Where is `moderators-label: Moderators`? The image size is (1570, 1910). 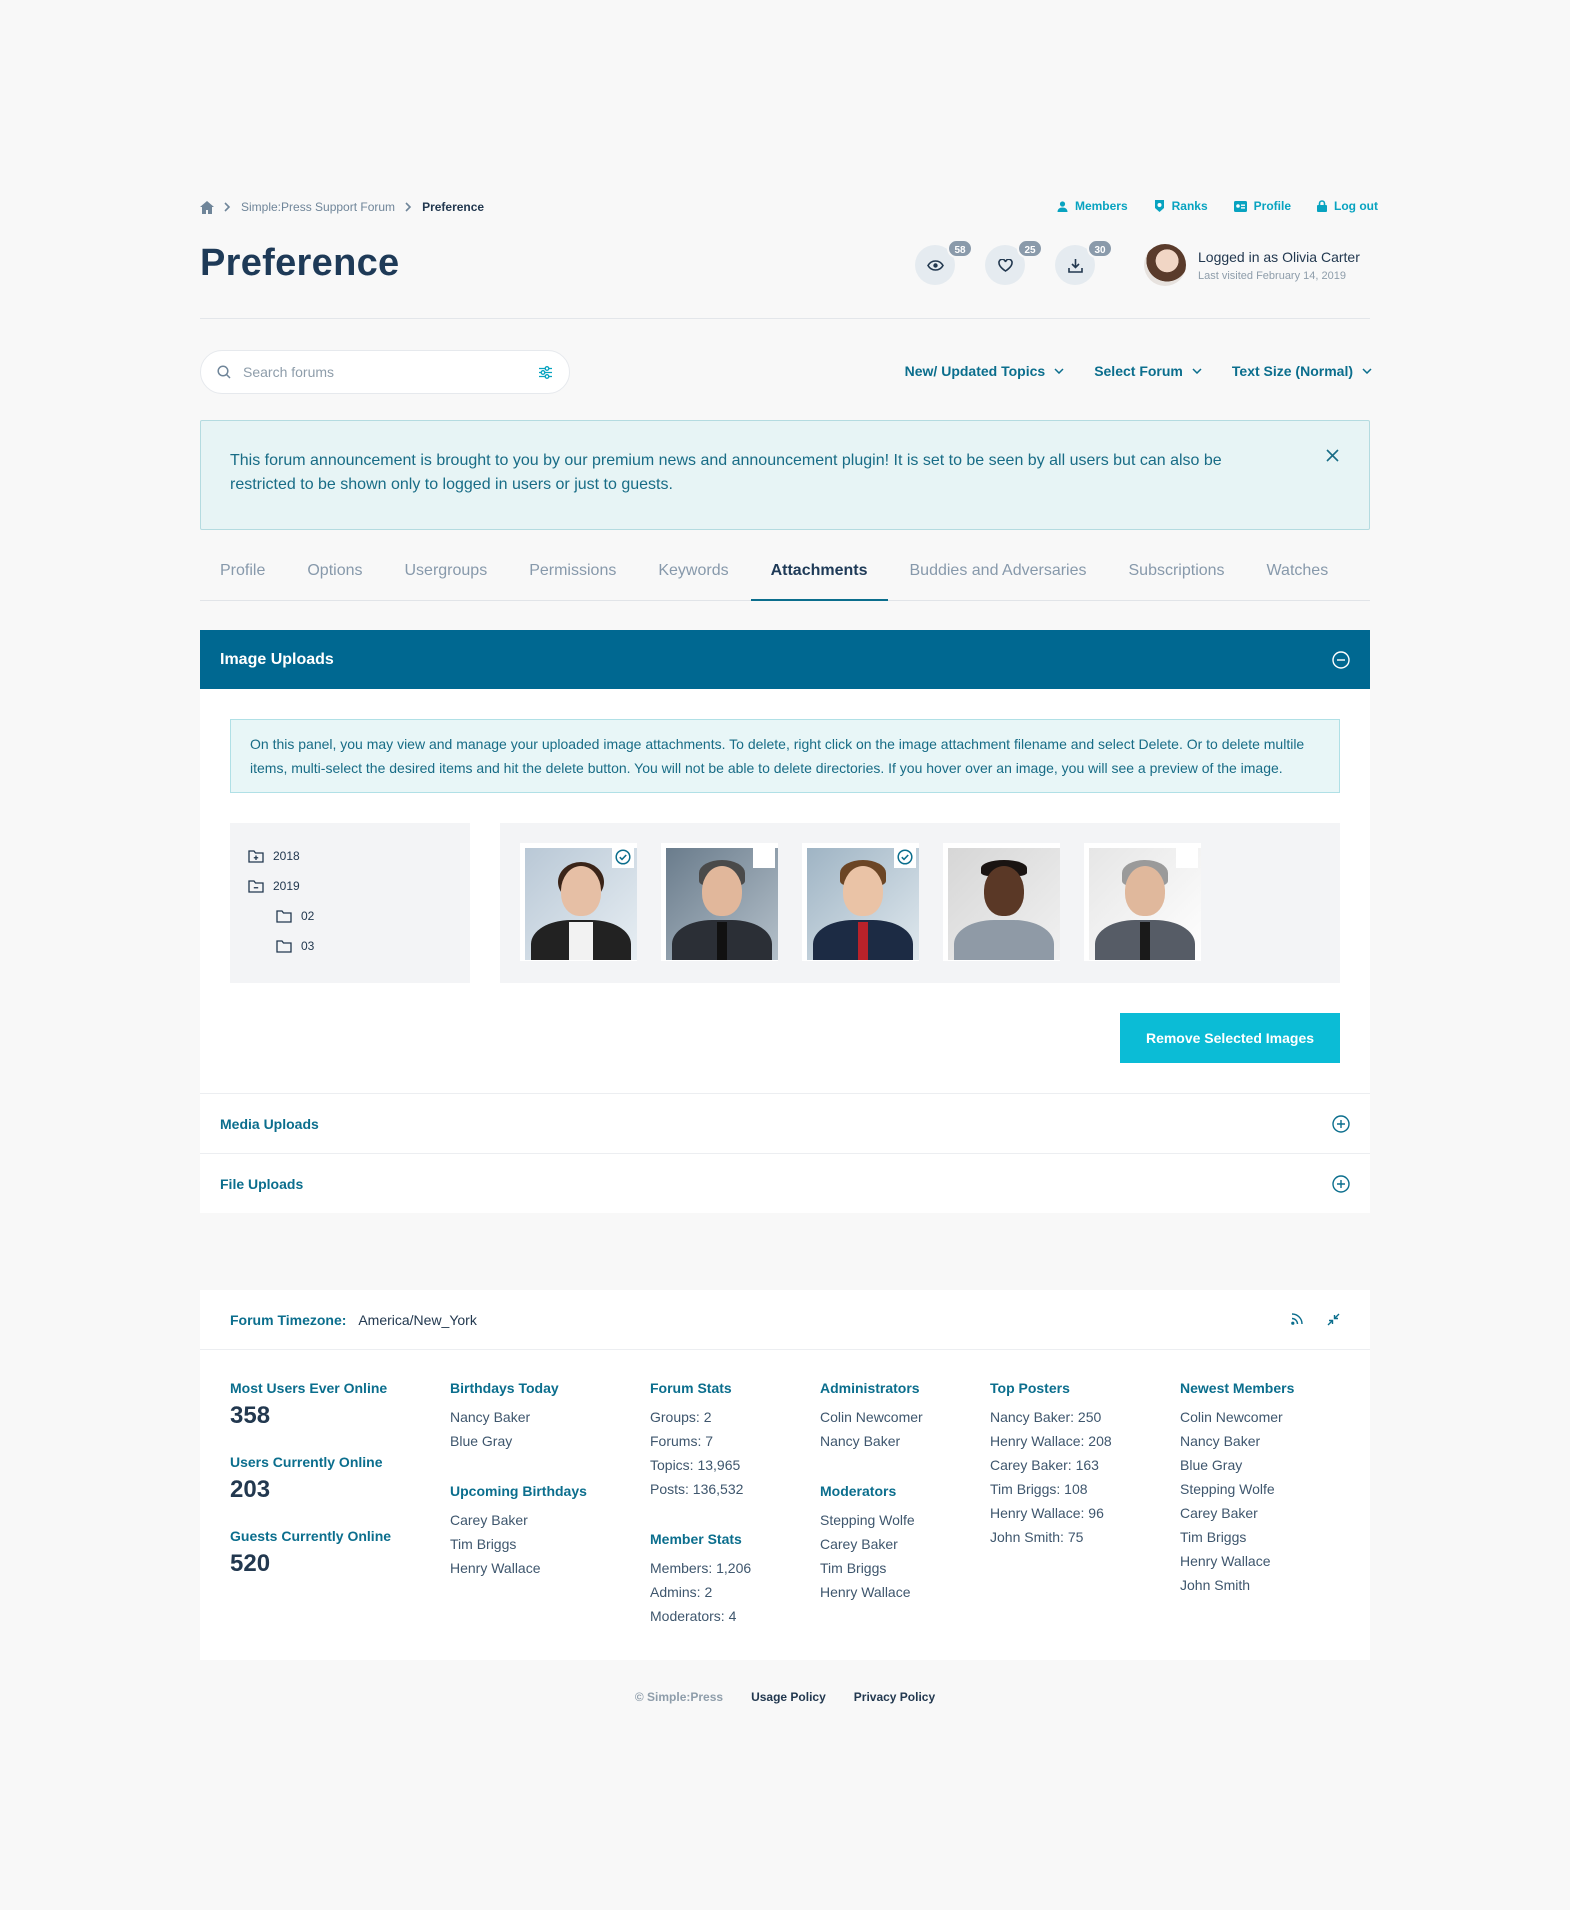
moderators-label: Moderators is located at coordinates (858, 1491).